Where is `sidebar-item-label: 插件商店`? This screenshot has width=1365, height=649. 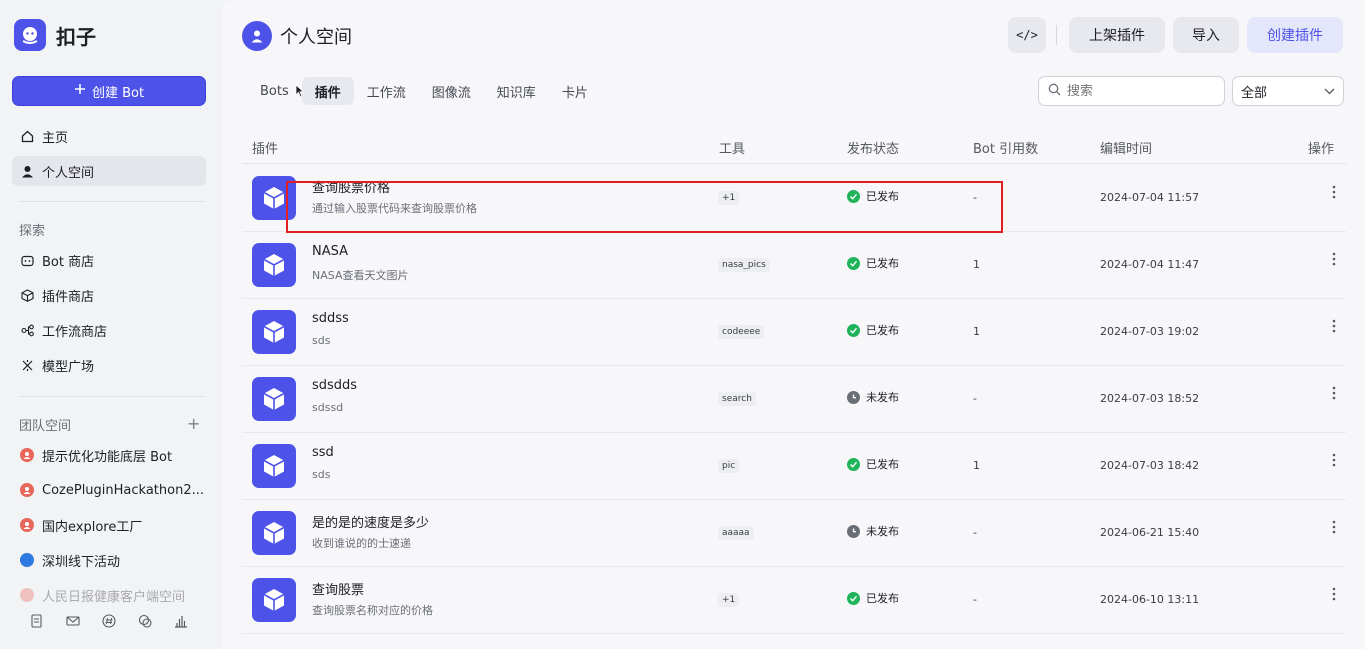 sidebar-item-label: 插件商店 is located at coordinates (68, 297).